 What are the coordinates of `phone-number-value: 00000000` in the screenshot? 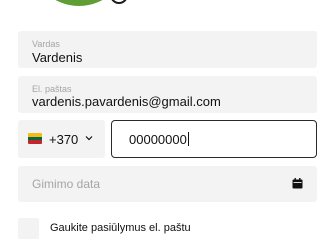 It's located at (158, 139).